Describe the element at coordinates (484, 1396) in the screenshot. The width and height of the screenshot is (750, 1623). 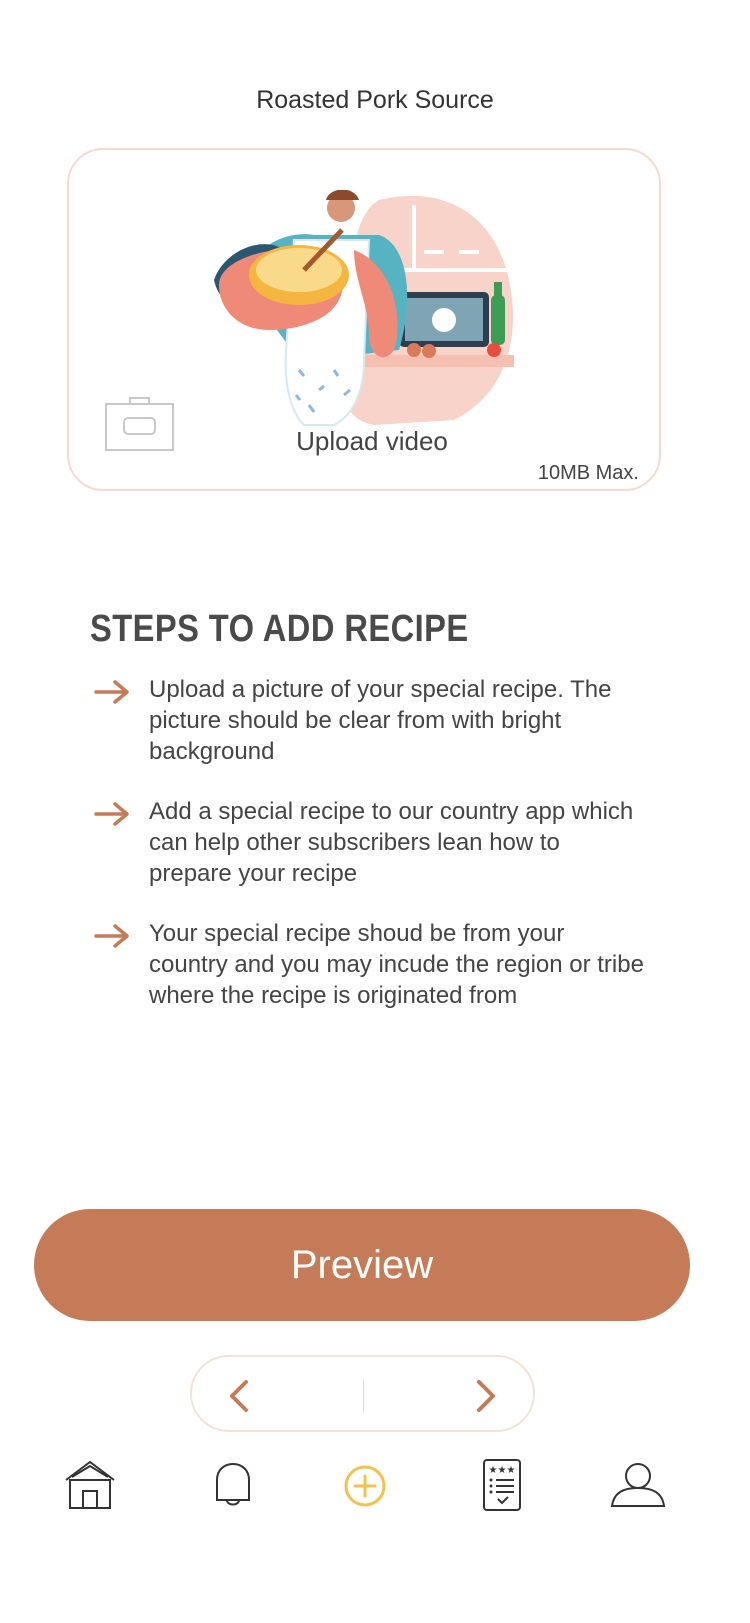
I see `chevron-right-icon` at that location.